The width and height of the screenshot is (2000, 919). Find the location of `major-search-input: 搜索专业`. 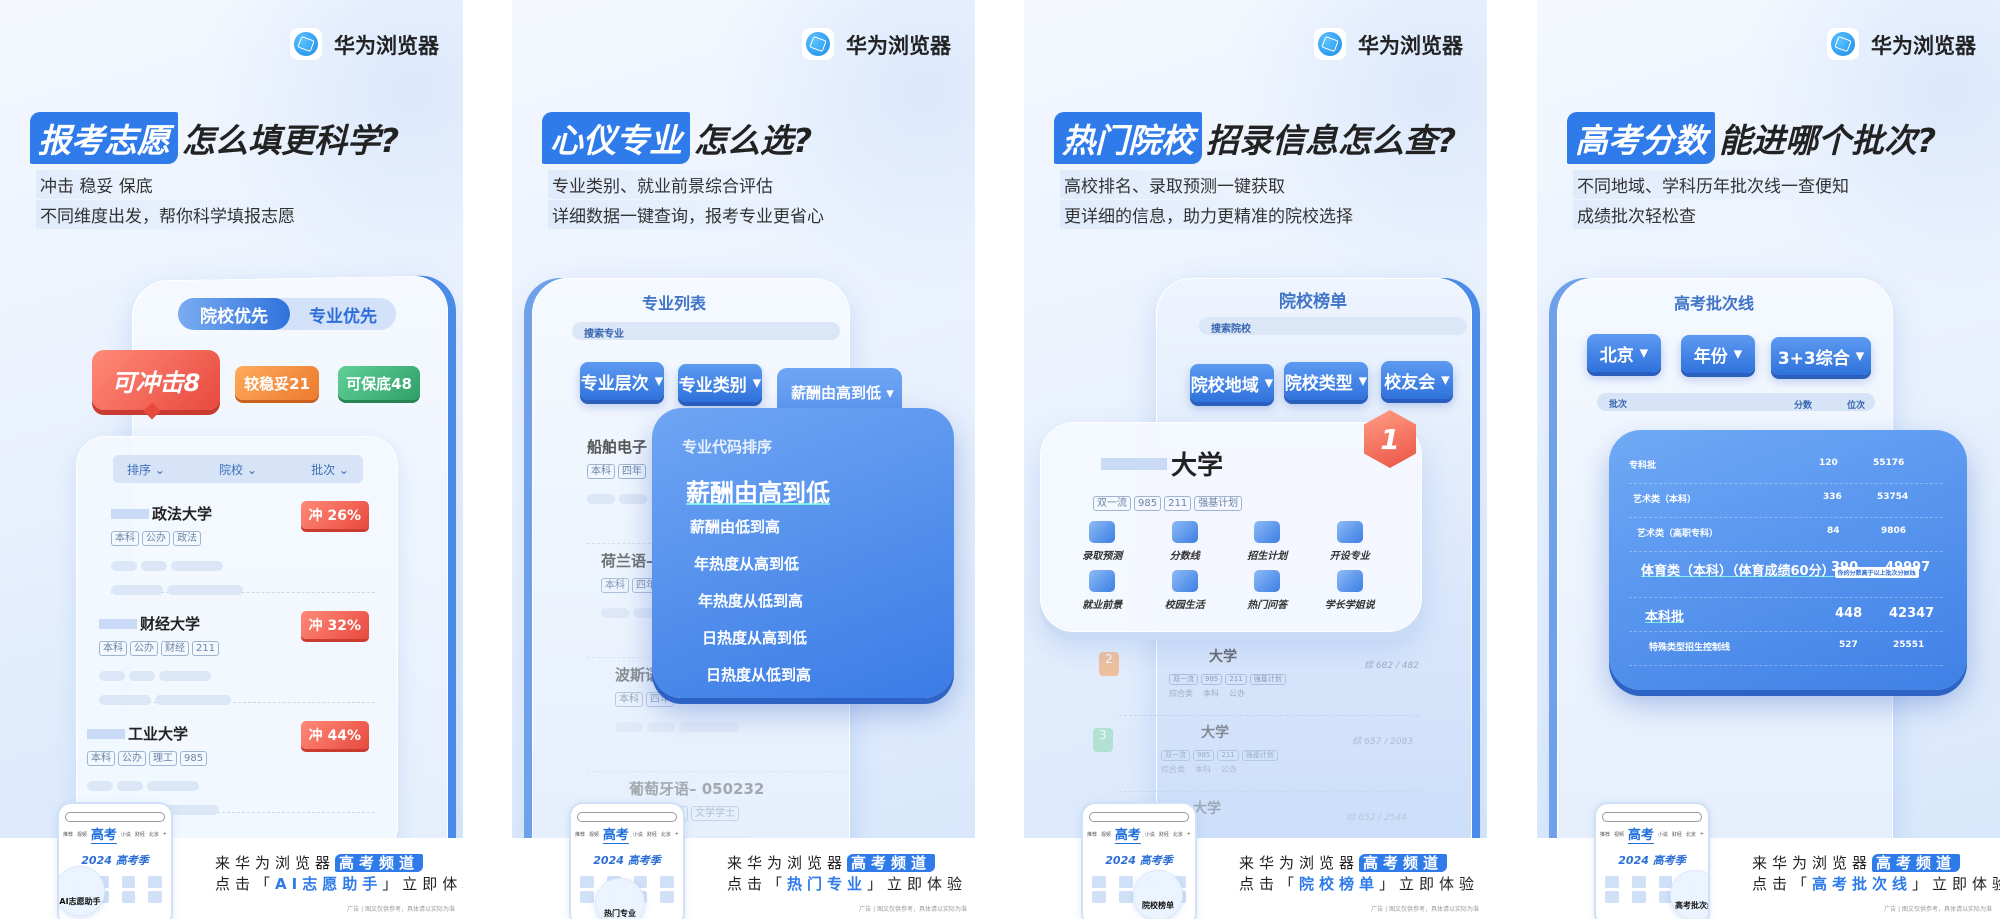

major-search-input: 搜索专业 is located at coordinates (706, 331).